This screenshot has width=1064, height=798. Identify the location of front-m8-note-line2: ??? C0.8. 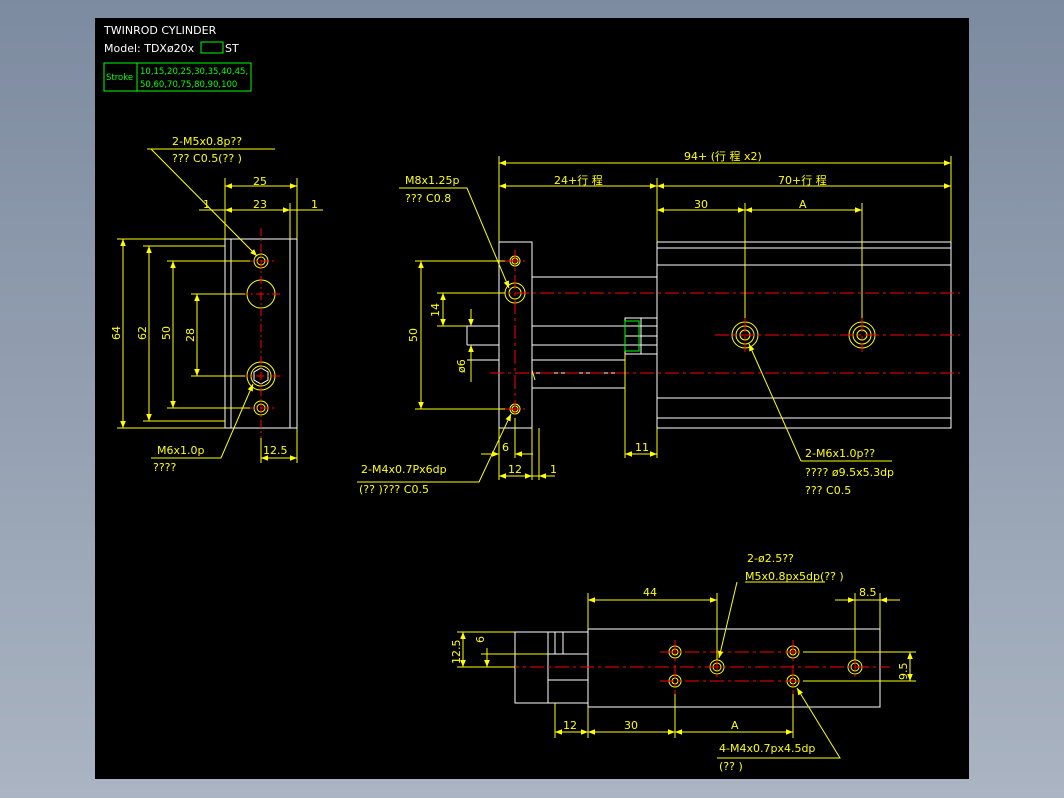
(428, 198).